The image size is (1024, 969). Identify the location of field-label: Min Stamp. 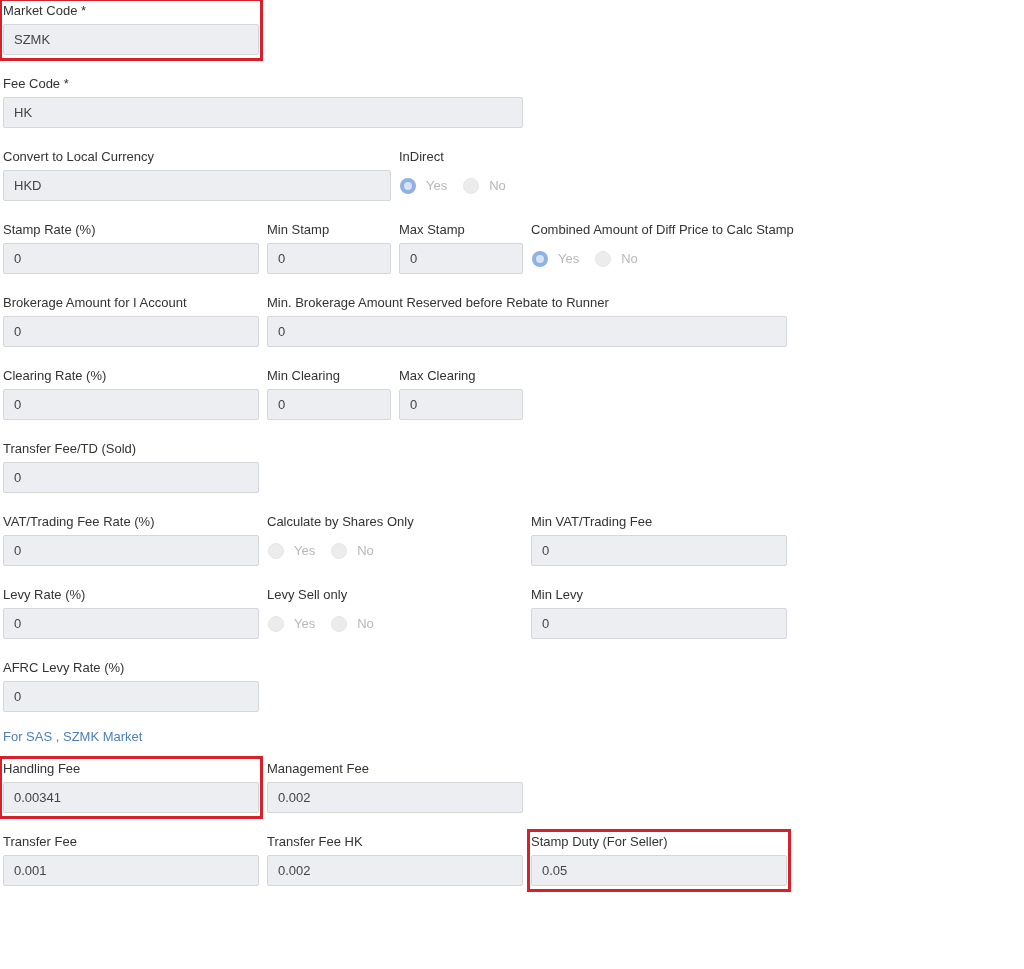
(298, 230).